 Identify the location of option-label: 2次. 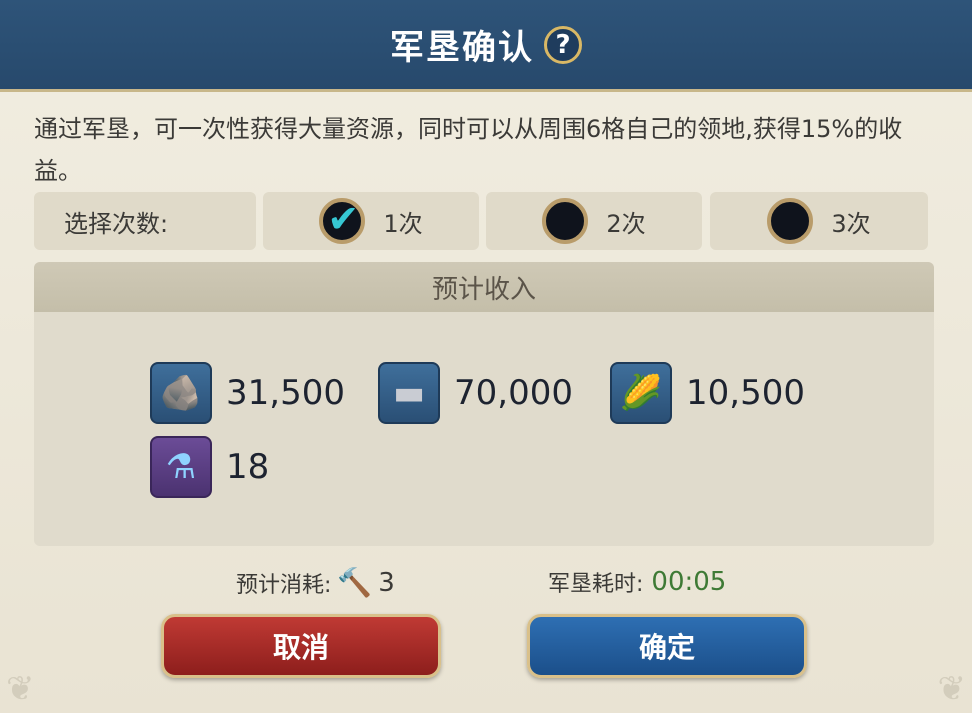
(626, 223).